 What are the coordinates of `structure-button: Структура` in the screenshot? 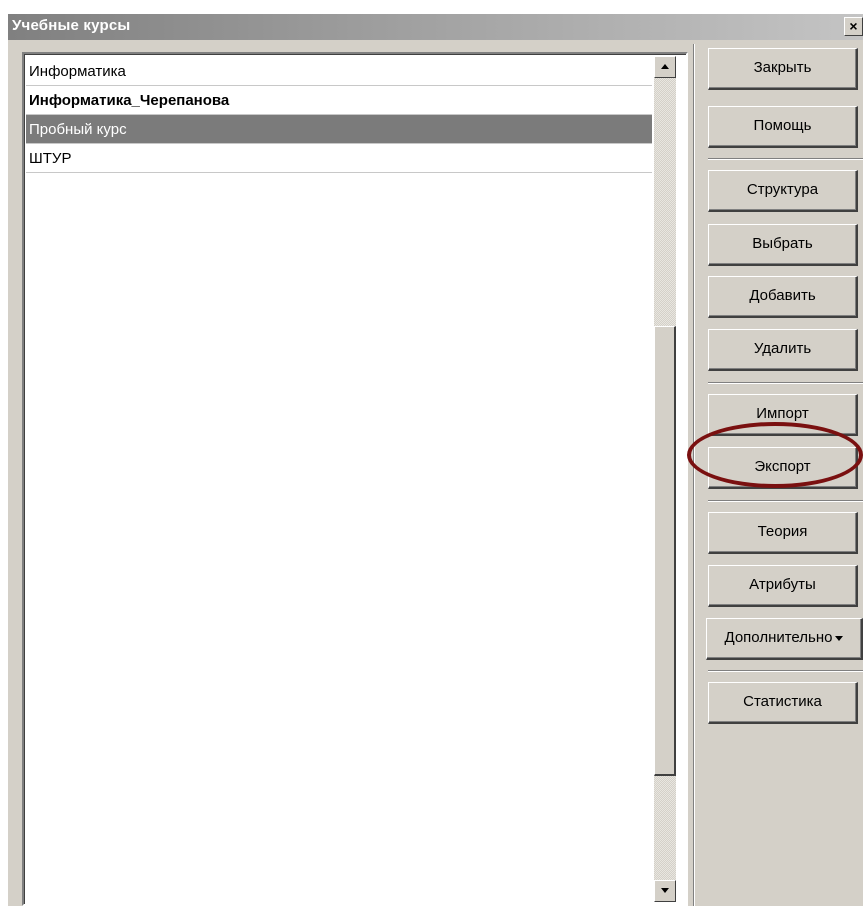 It's located at (783, 191).